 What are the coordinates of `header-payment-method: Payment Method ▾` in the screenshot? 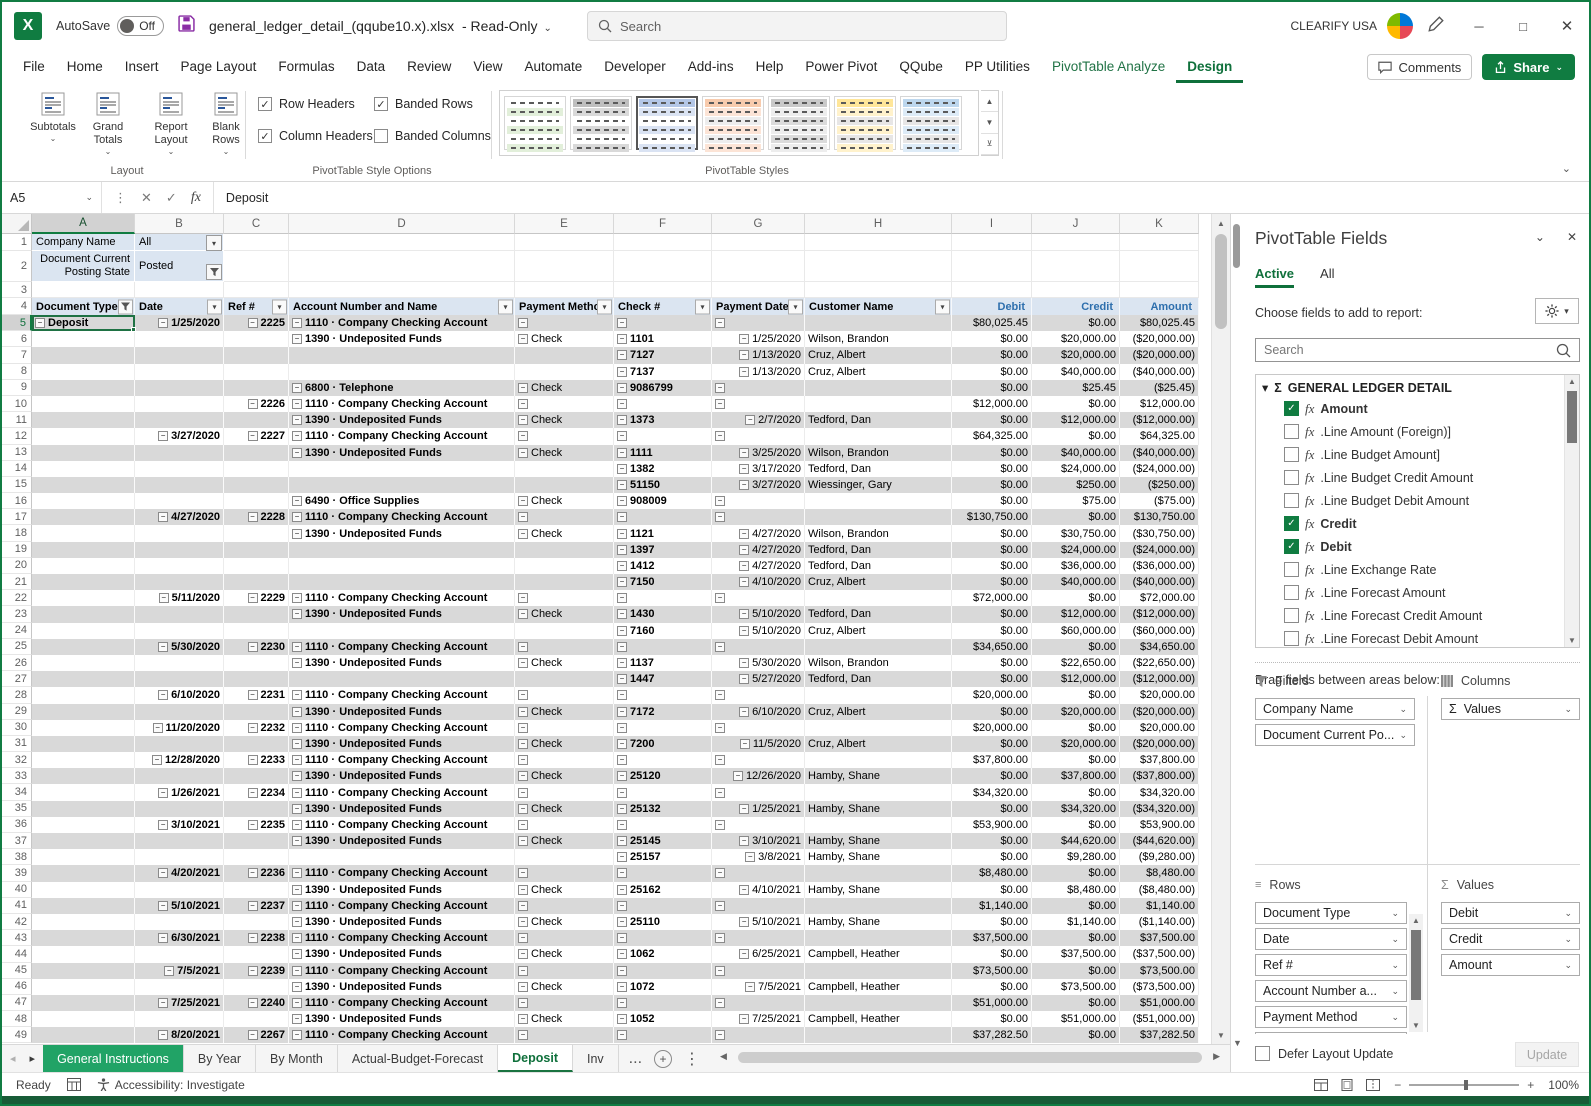 It's located at (564, 306).